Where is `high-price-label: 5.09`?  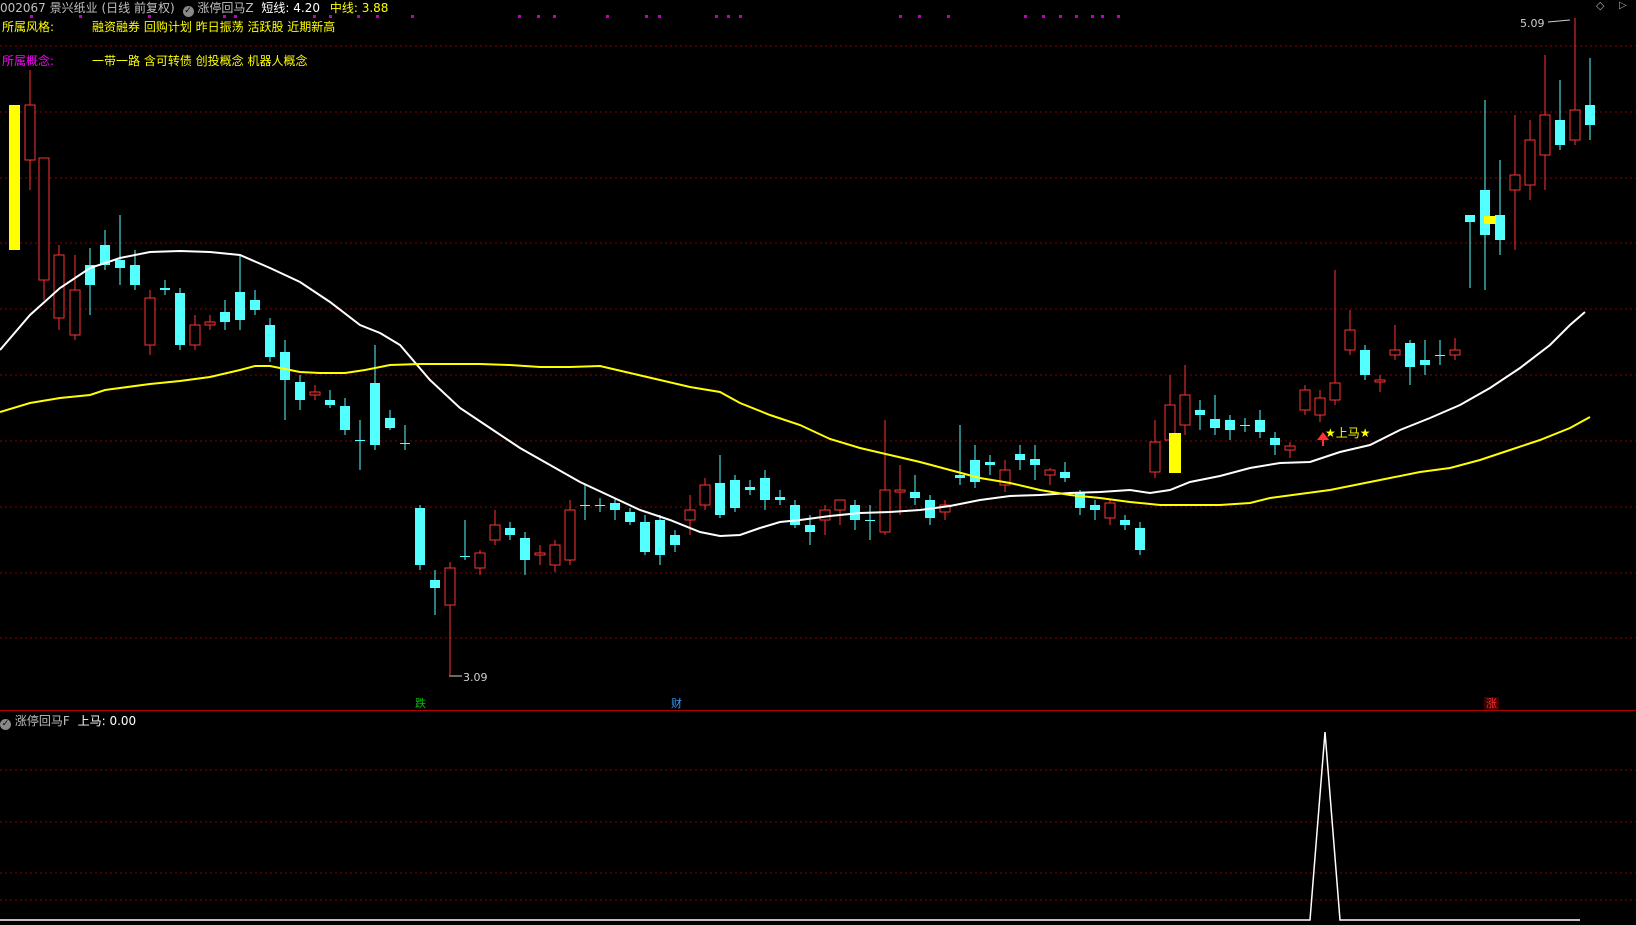 high-price-label: 5.09 is located at coordinates (1532, 23).